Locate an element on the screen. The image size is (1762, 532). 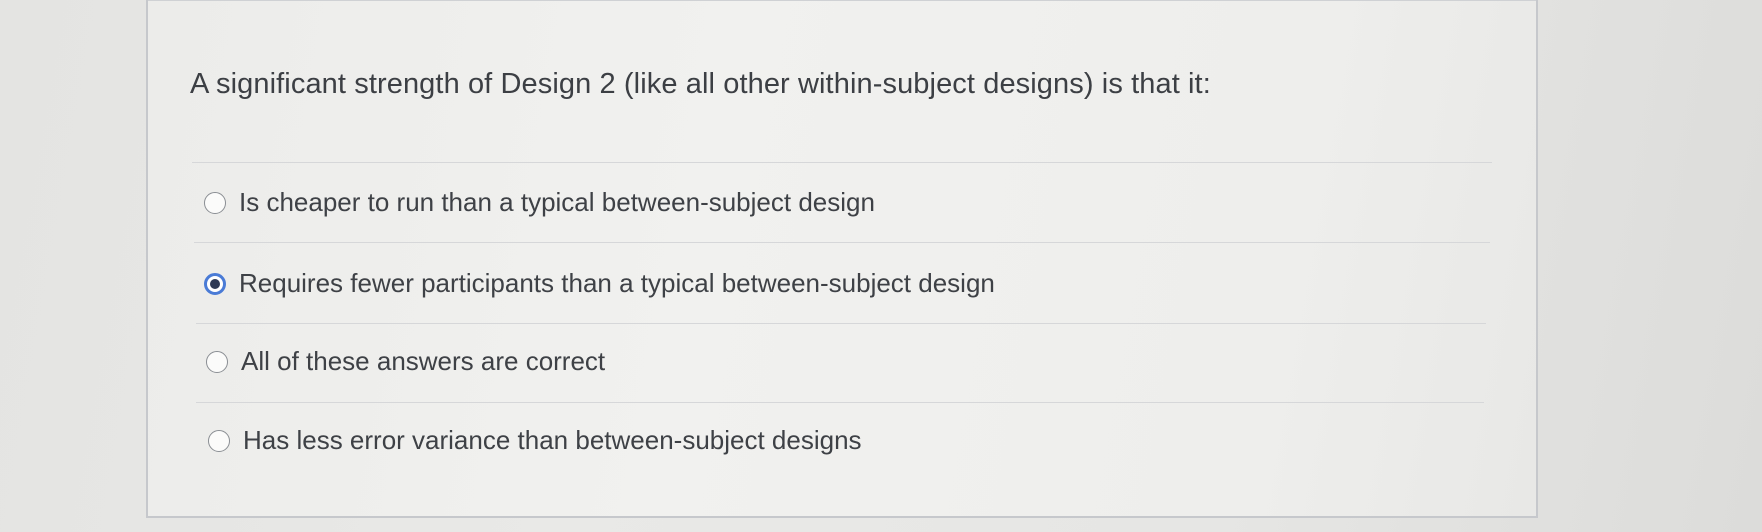
answer-option-3: All of these answers are correct is located at coordinates (405, 361).